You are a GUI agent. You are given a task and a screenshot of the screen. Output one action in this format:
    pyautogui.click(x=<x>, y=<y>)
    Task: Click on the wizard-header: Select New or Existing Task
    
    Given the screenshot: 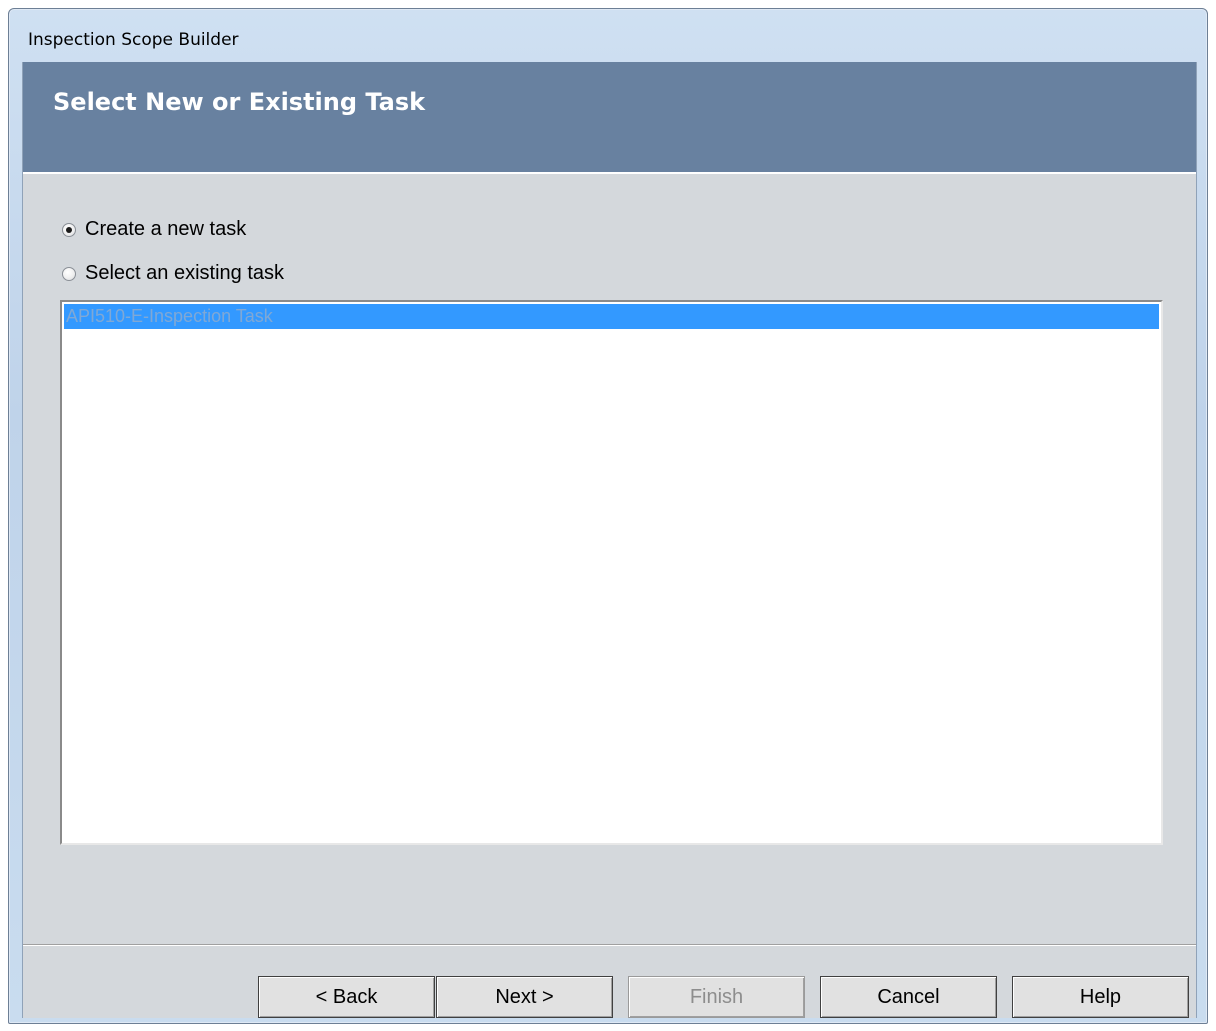 What is the action you would take?
    pyautogui.click(x=609, y=118)
    